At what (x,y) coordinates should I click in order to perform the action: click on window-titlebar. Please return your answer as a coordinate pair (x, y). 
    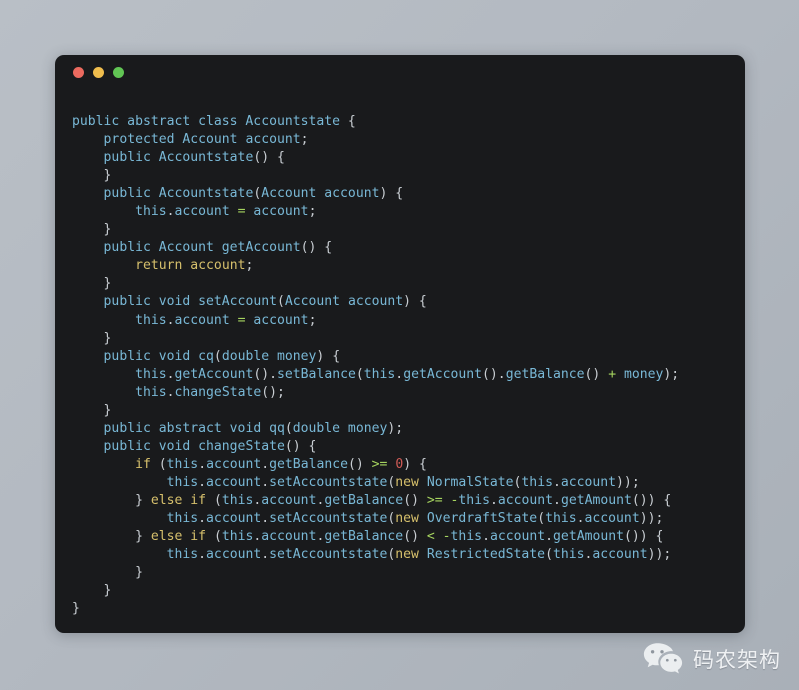
    Looking at the image, I should click on (400, 72).